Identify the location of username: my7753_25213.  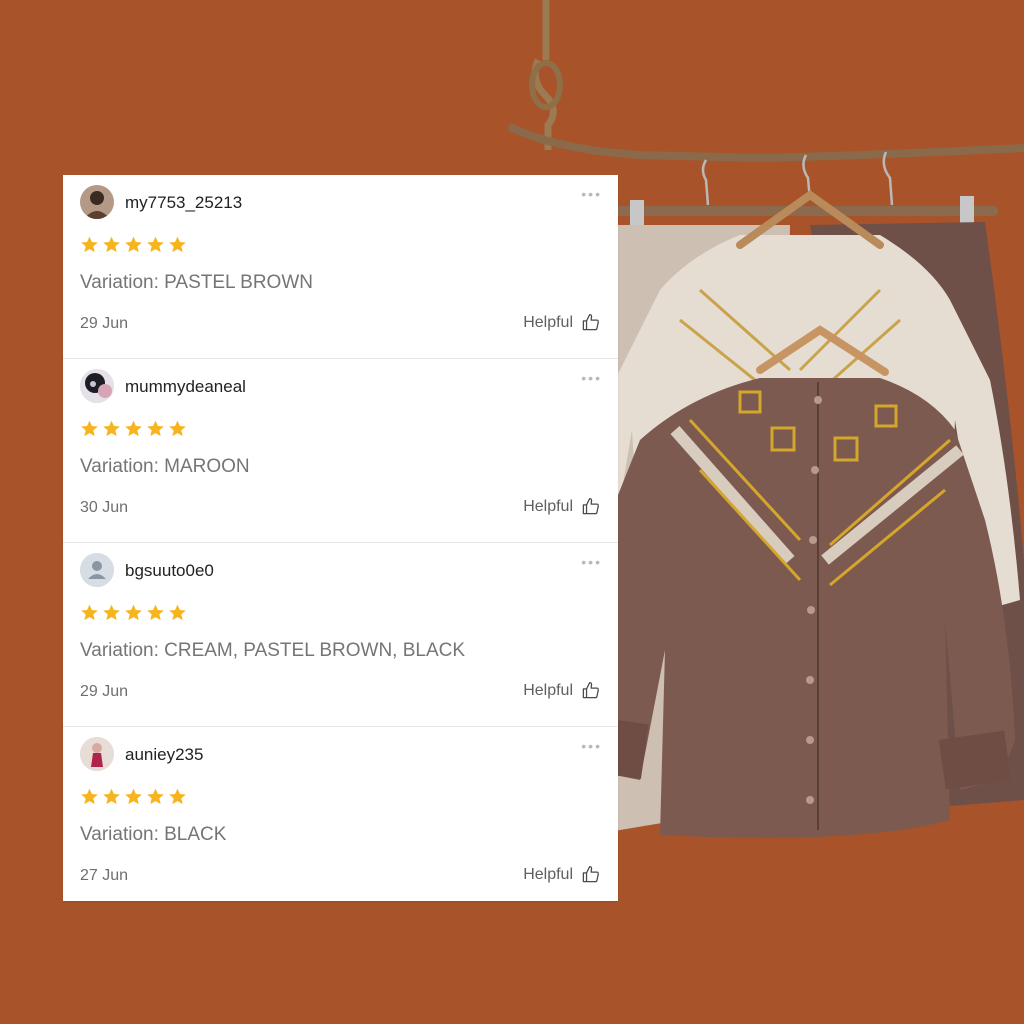
(183, 203).